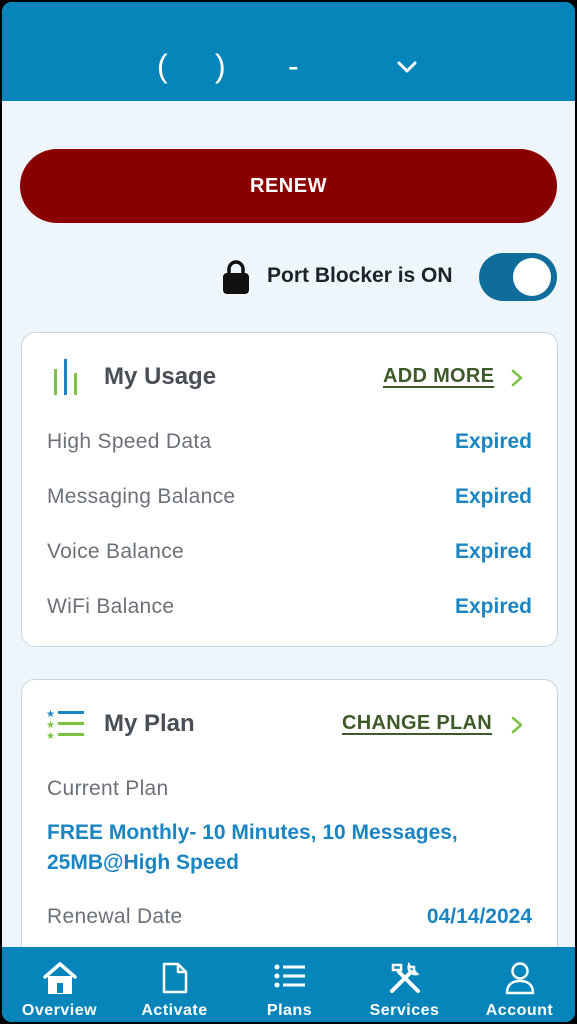 Image resolution: width=577 pixels, height=1024 pixels. Describe the element at coordinates (493, 551) in the screenshot. I see `voice-balance-value: Expired` at that location.